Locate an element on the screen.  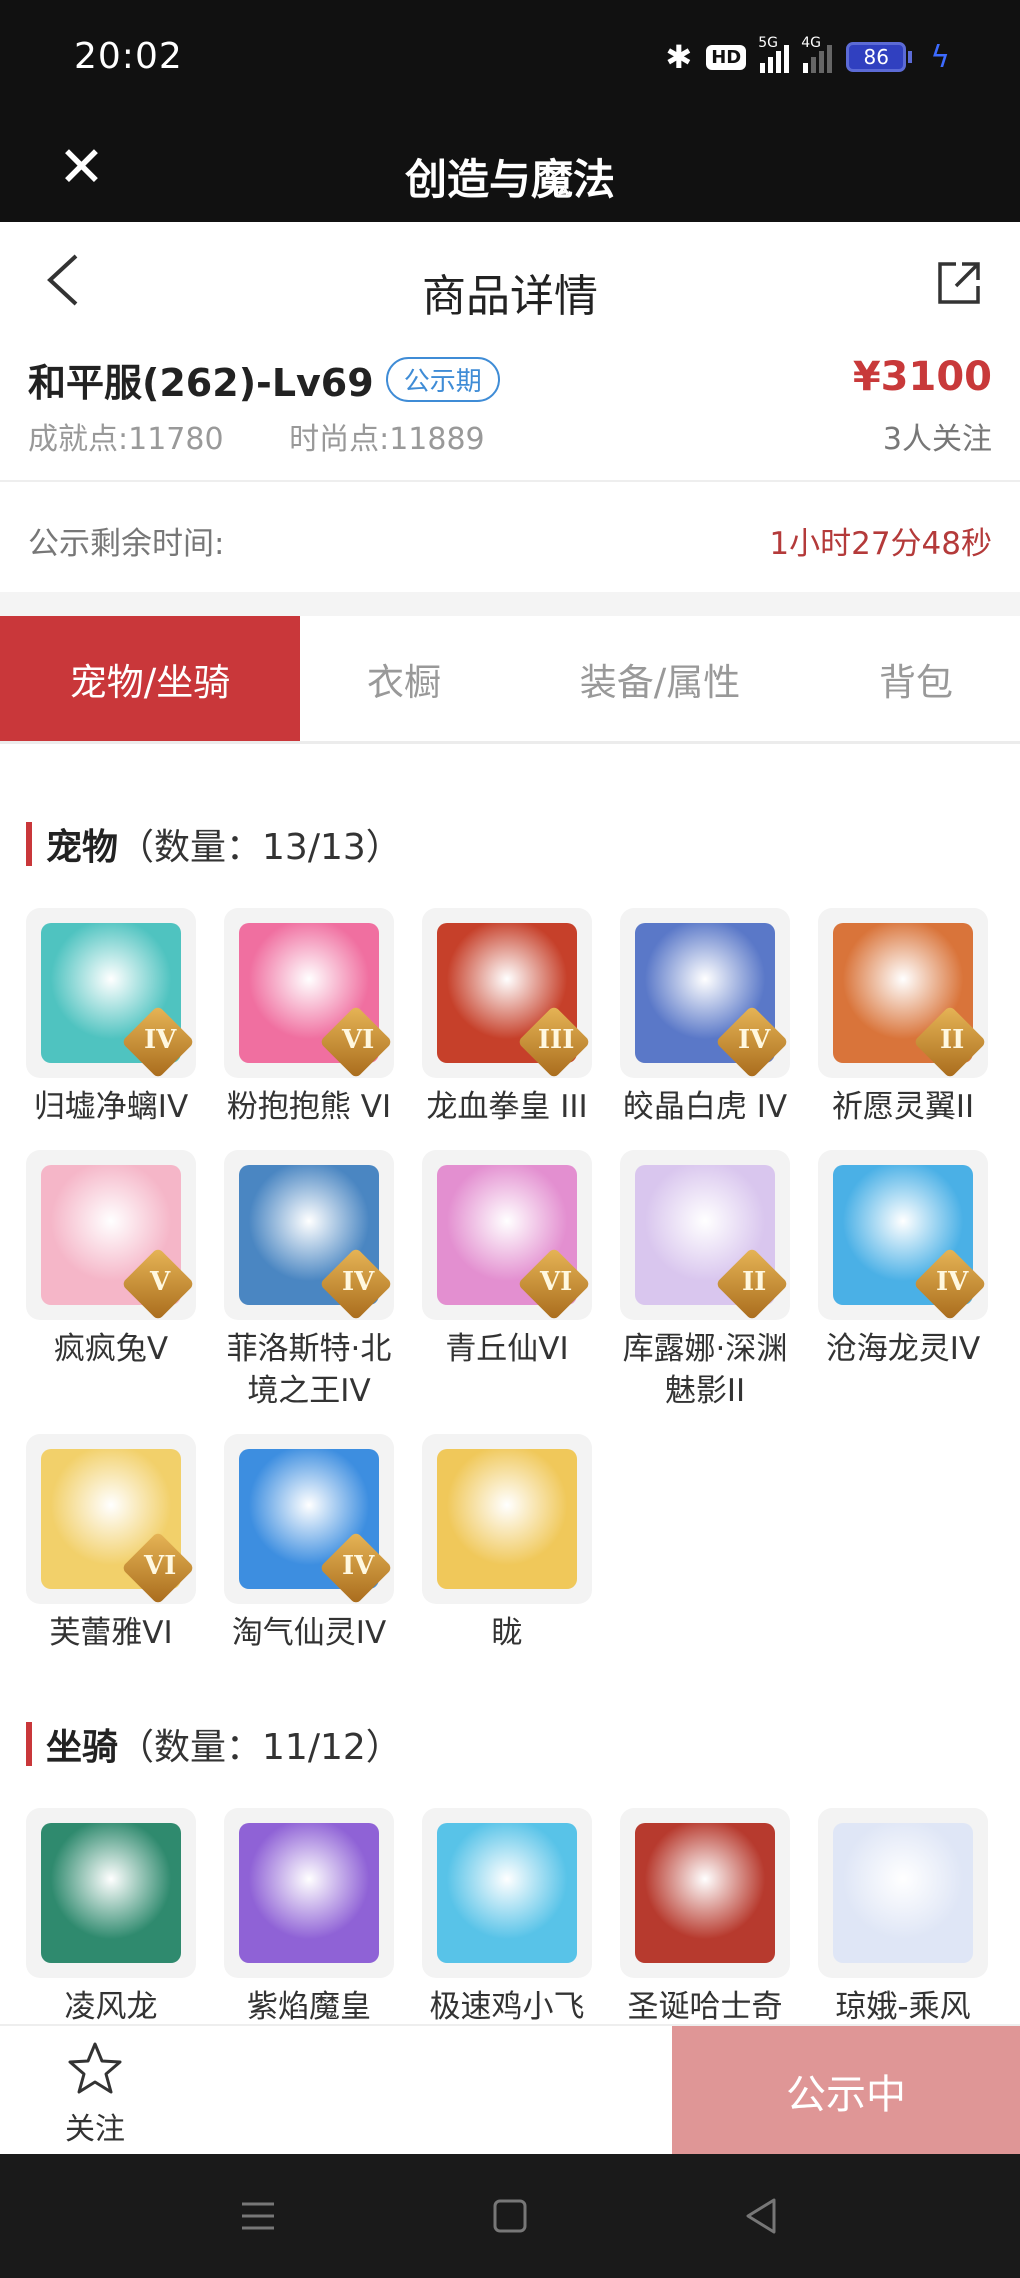
pet-item: V 疯疯兔V is located at coordinates (111, 1281).